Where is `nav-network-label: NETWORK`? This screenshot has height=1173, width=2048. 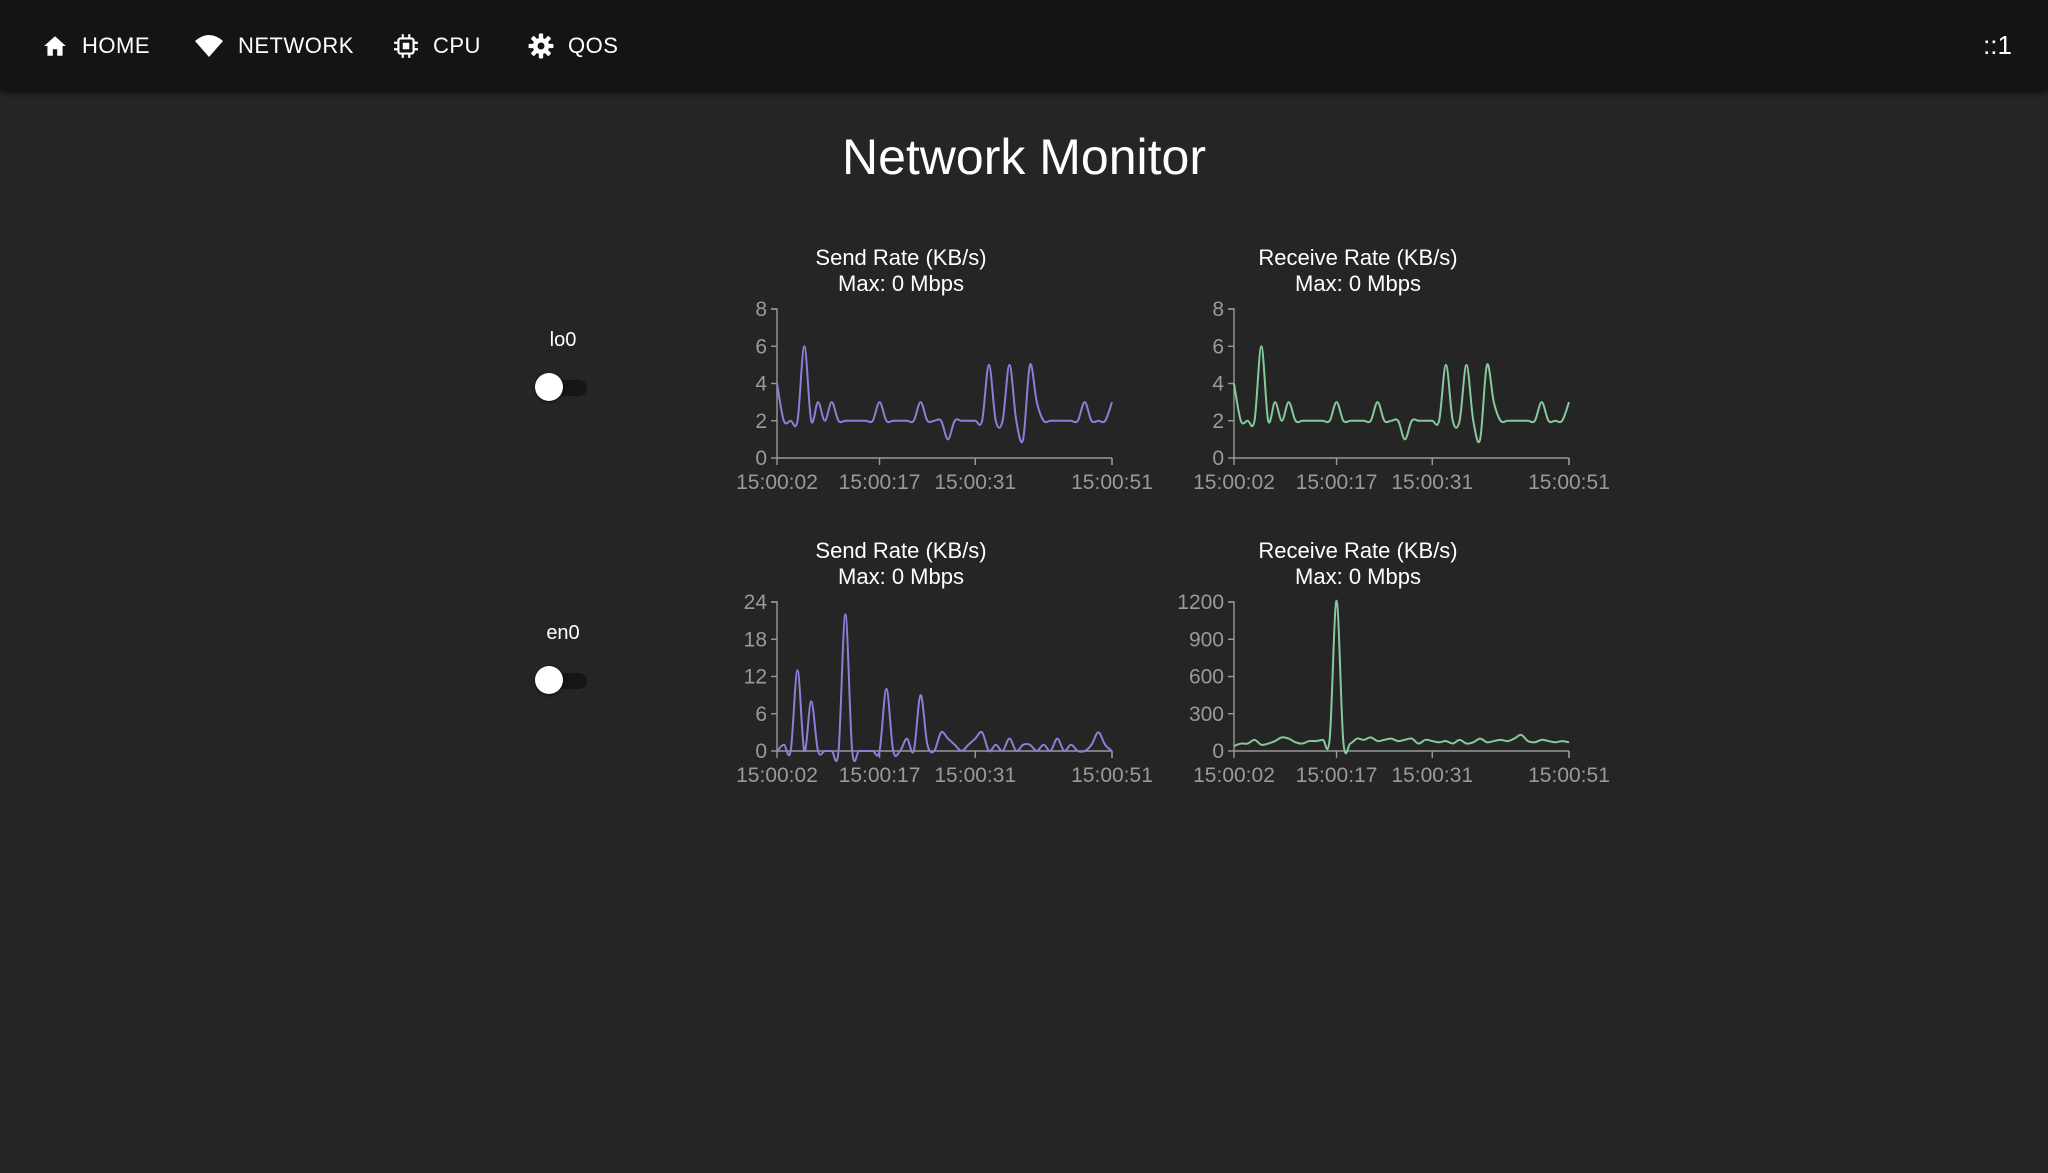 nav-network-label: NETWORK is located at coordinates (296, 45).